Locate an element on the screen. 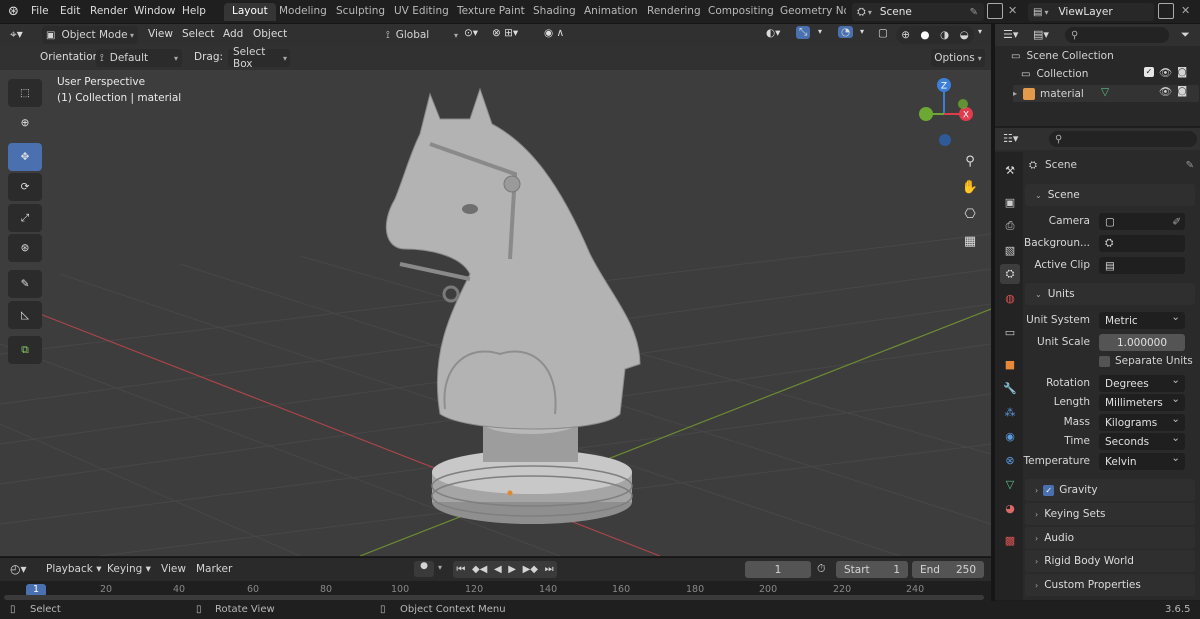 This screenshot has height=619, width=1200. world-tab-icon: ◍ is located at coordinates (1010, 298).